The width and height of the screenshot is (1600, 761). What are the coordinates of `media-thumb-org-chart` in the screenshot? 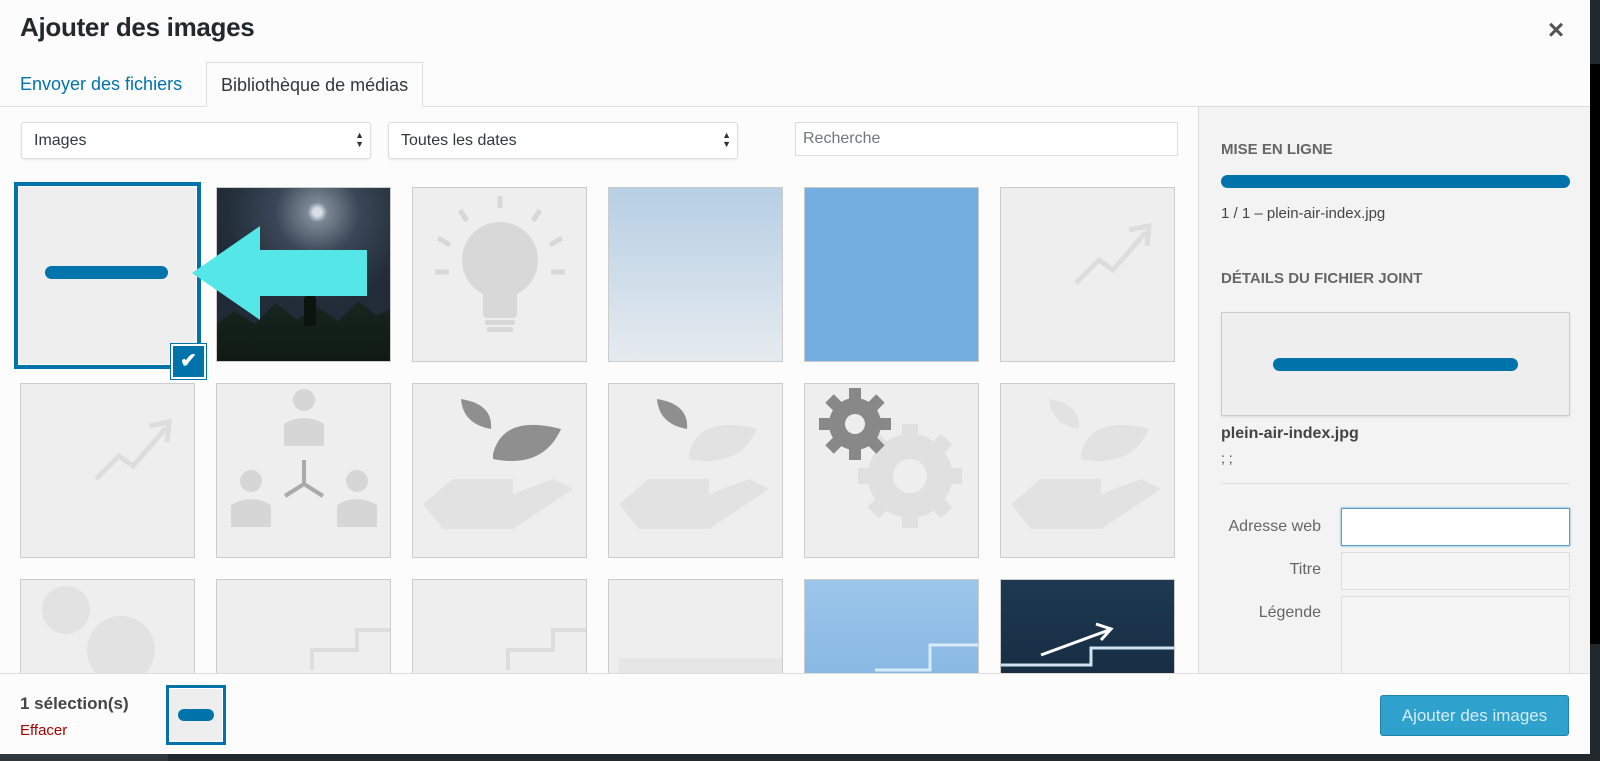 It's located at (303, 470).